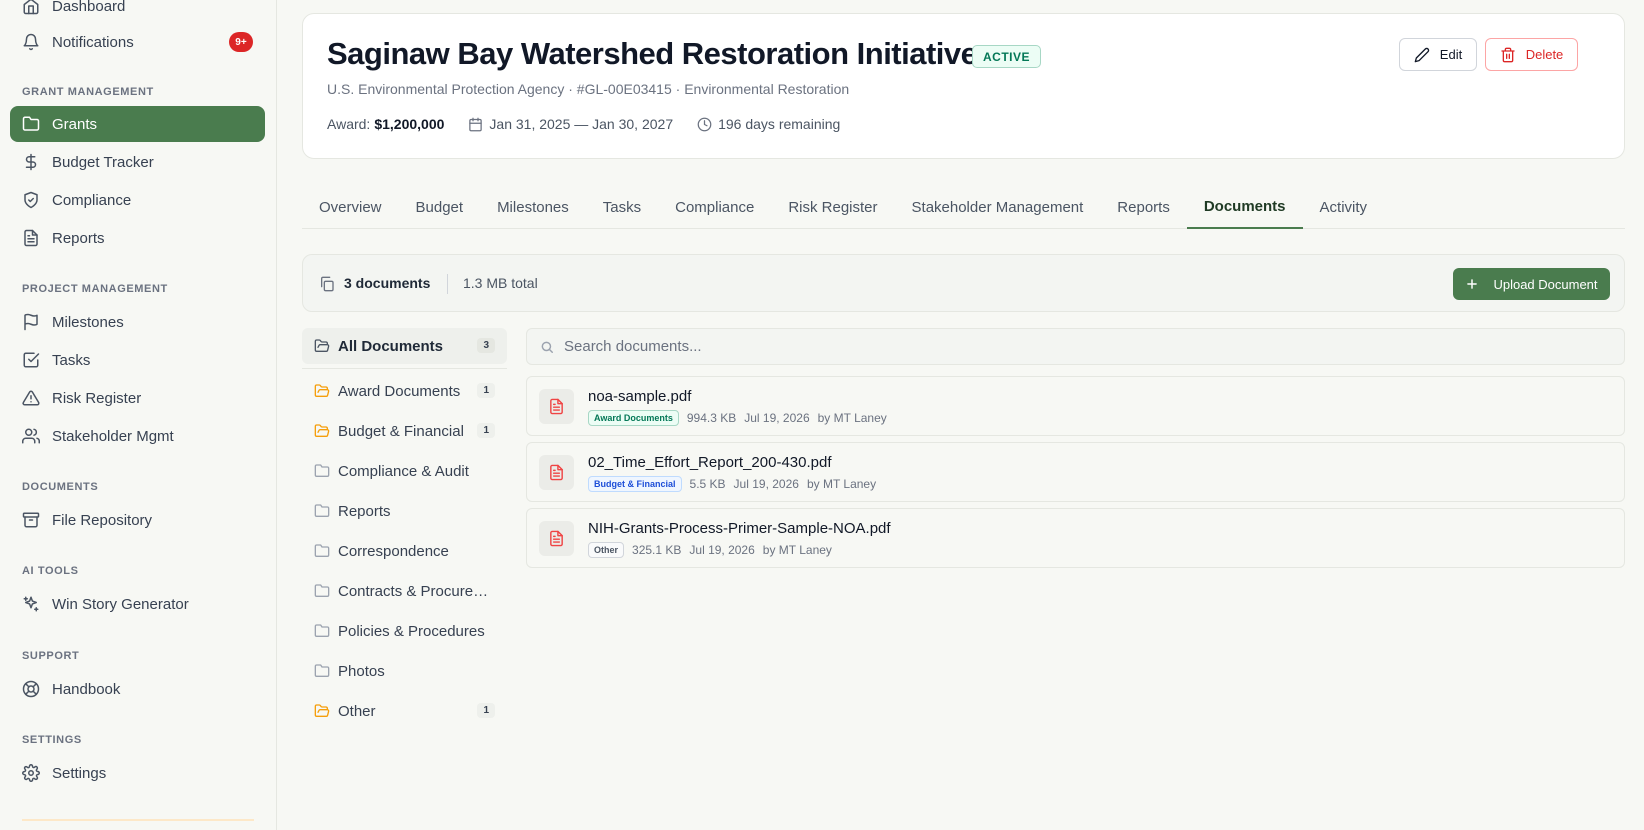  What do you see at coordinates (137, 436) in the screenshot?
I see `sidebar-item-stakeholder-mgmt: Stakeholder Mgmt` at bounding box center [137, 436].